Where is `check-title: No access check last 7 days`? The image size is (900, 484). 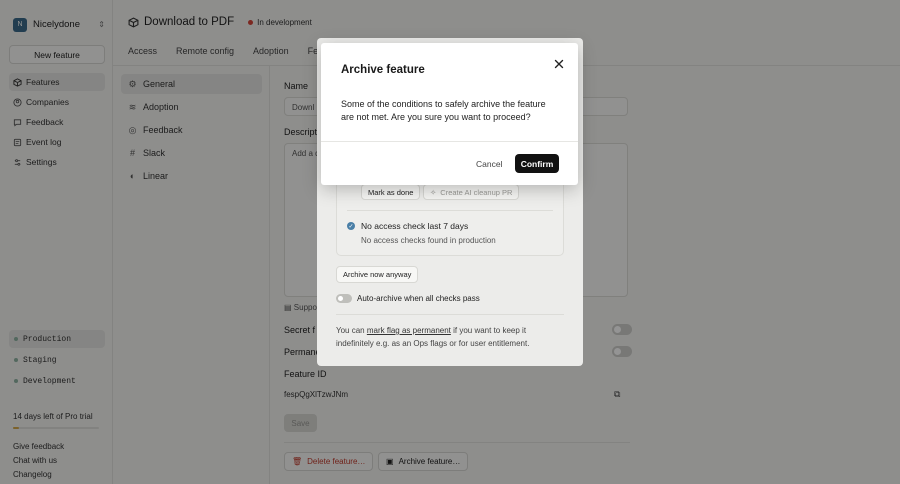
check-title: No access check last 7 days is located at coordinates (415, 226).